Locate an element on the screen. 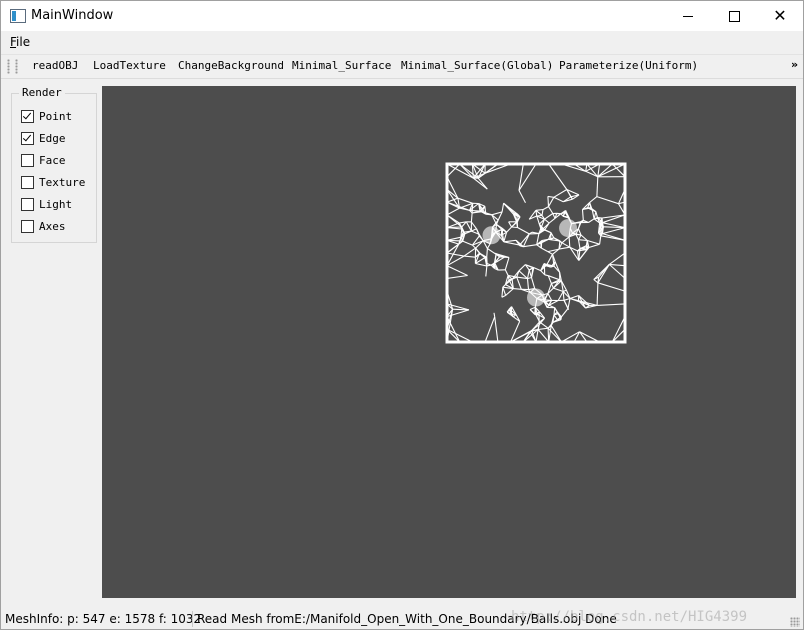 The height and width of the screenshot is (630, 804). close-icon: ✕ is located at coordinates (780, 15).